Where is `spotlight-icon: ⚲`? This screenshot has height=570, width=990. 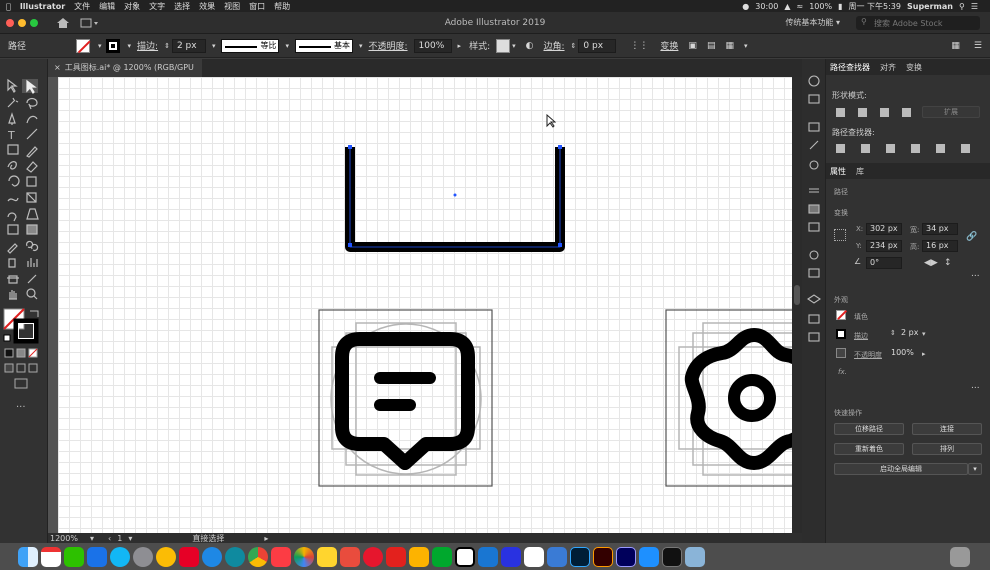
spotlight-icon: ⚲ is located at coordinates (962, 6).